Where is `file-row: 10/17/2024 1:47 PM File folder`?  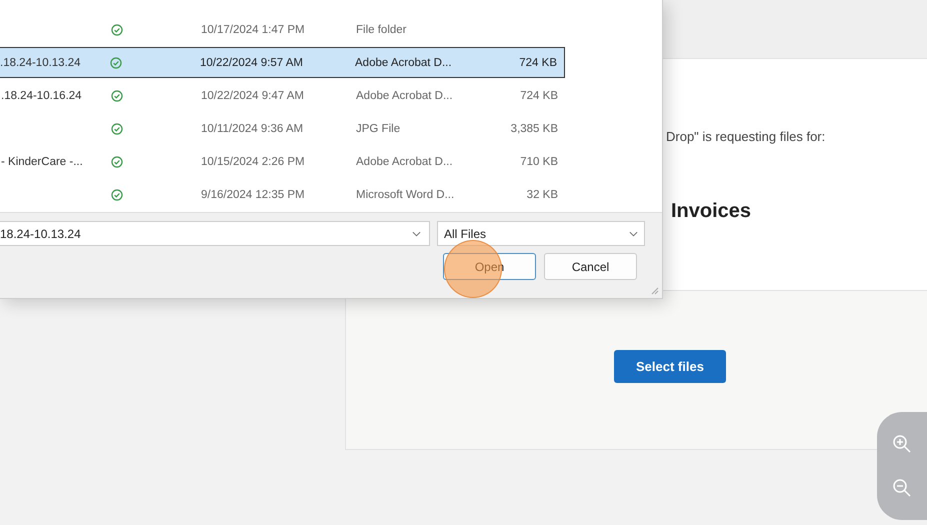 file-row: 10/17/2024 1:47 PM File folder is located at coordinates (282, 29).